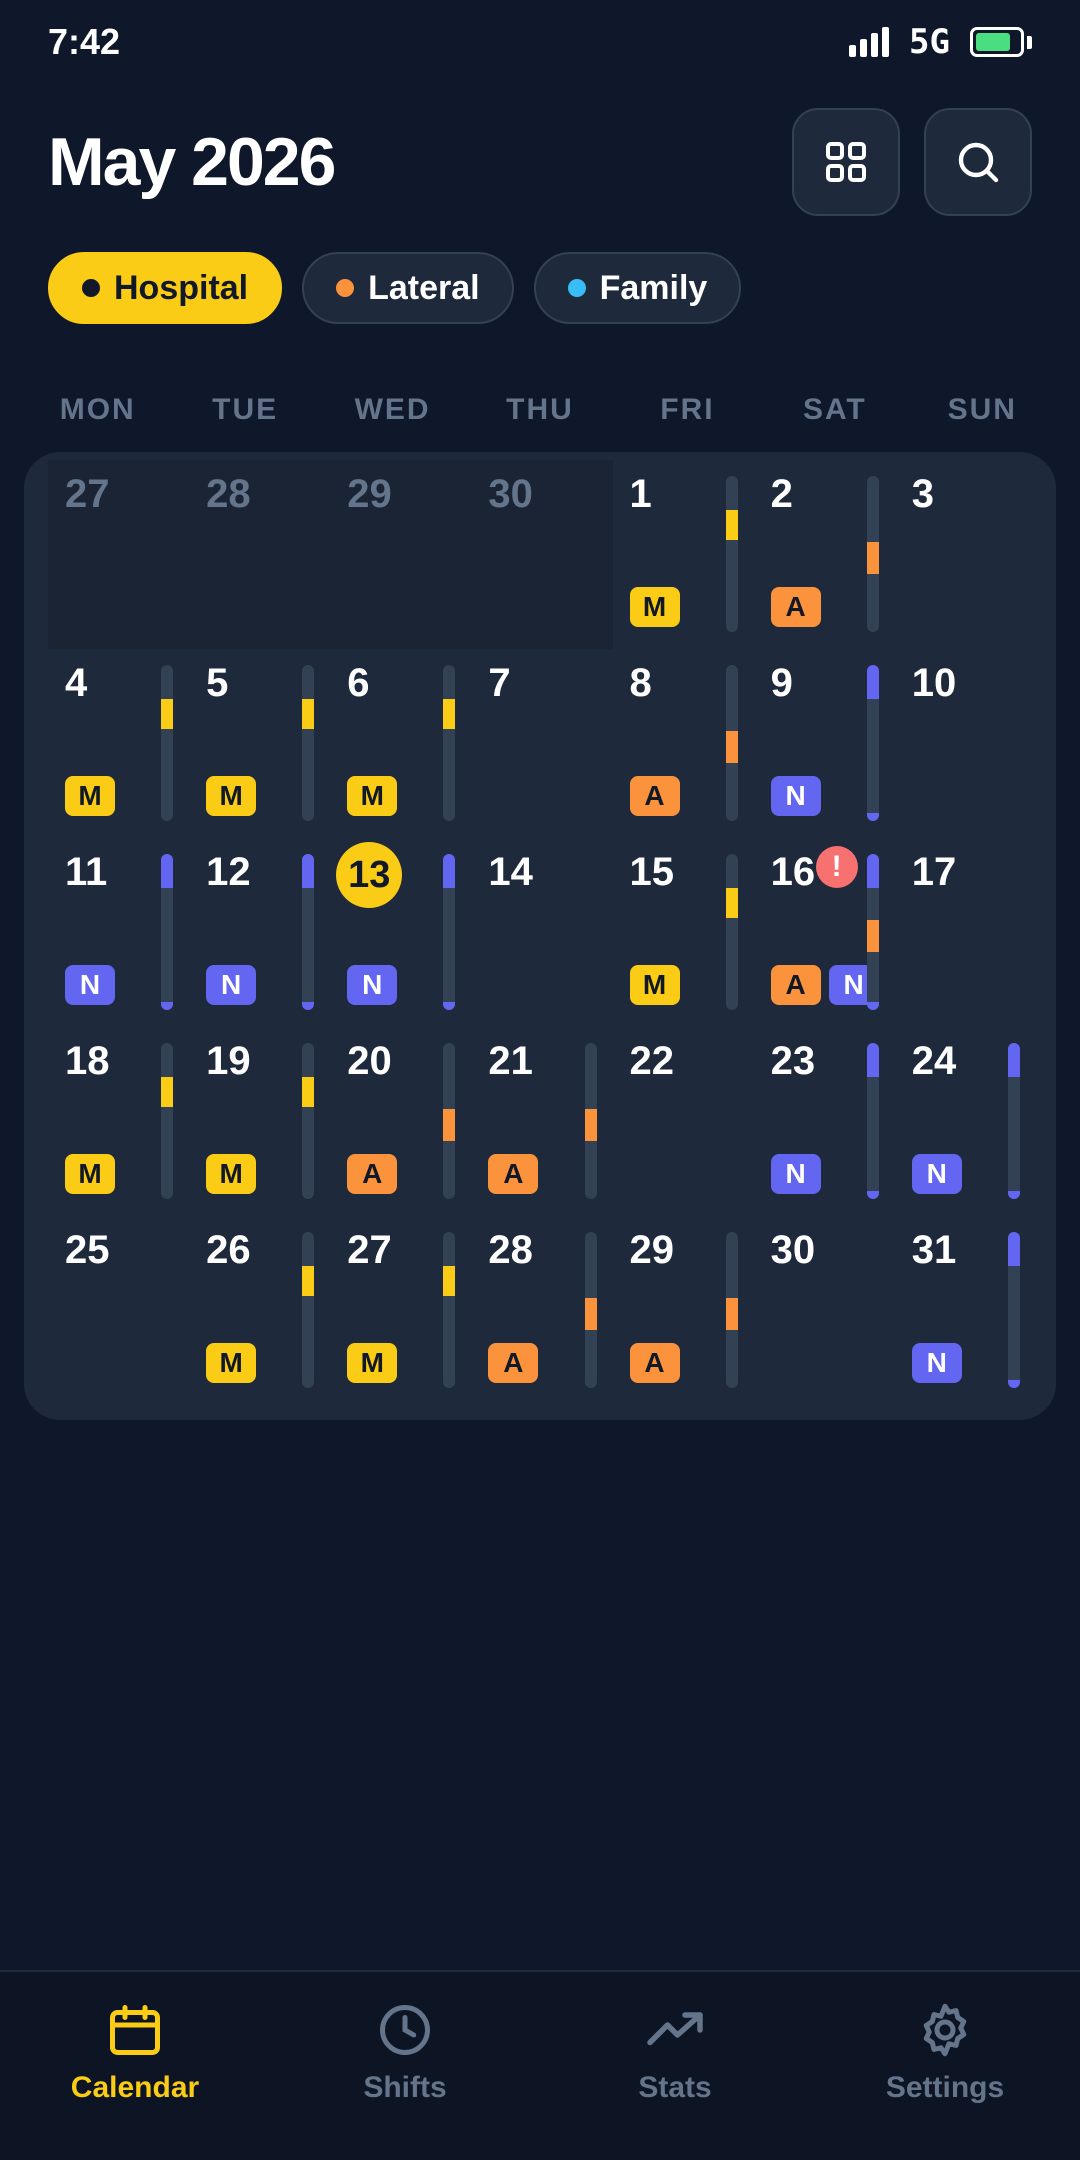  Describe the element at coordinates (965, 554) in the screenshot. I see `day-cell: 3` at that location.